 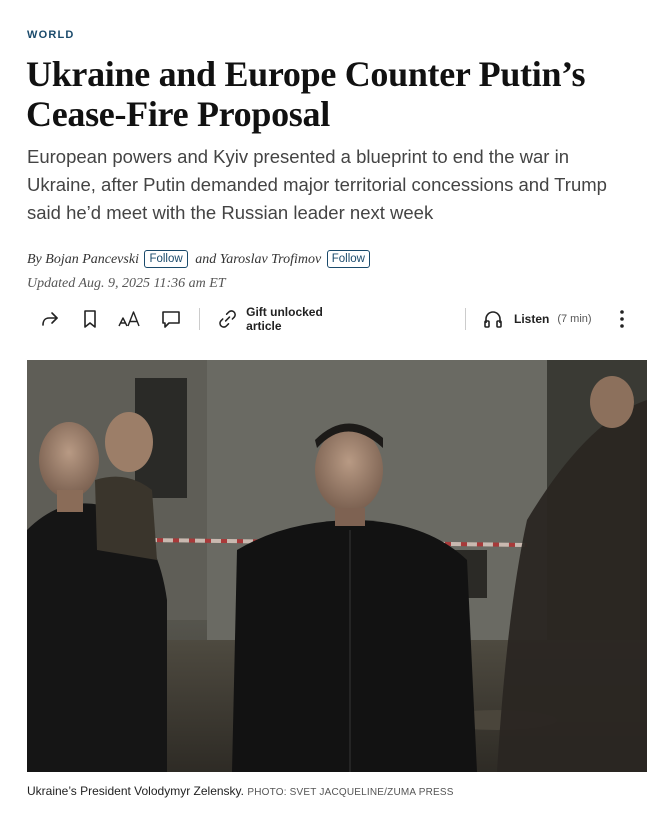 I want to click on more-options-button, so click(x=622, y=319).